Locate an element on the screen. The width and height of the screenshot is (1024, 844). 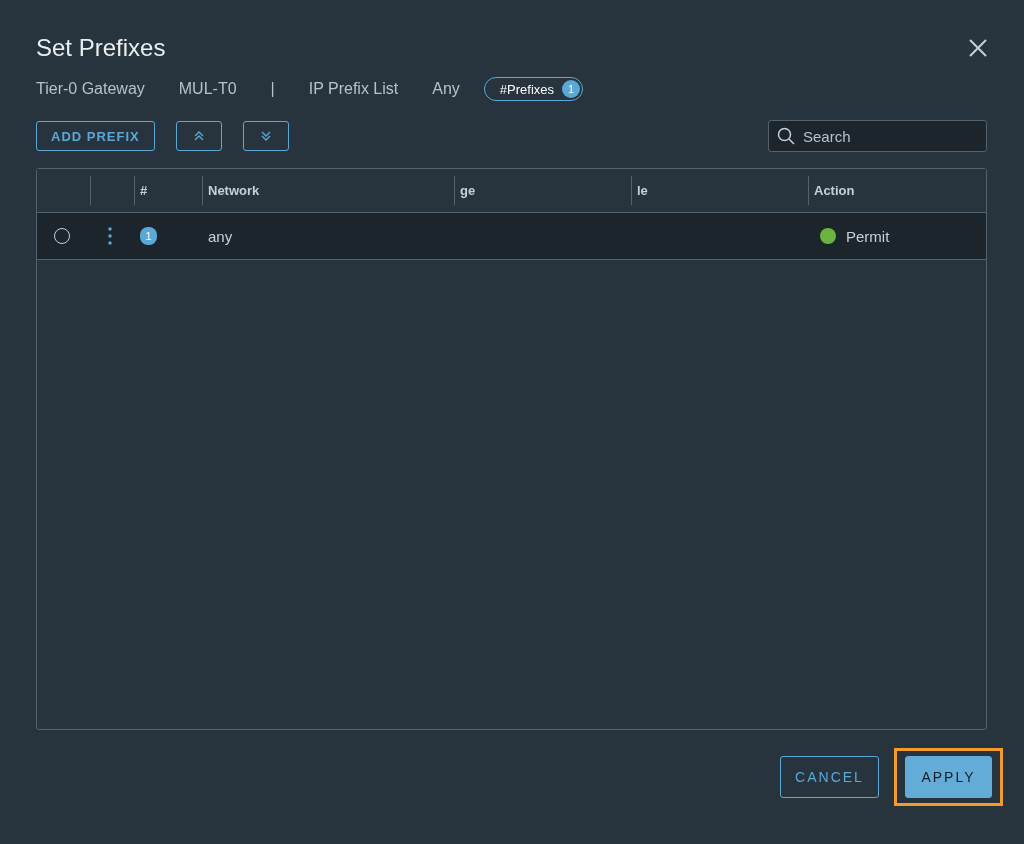
column-header: Network is located at coordinates (328, 190).